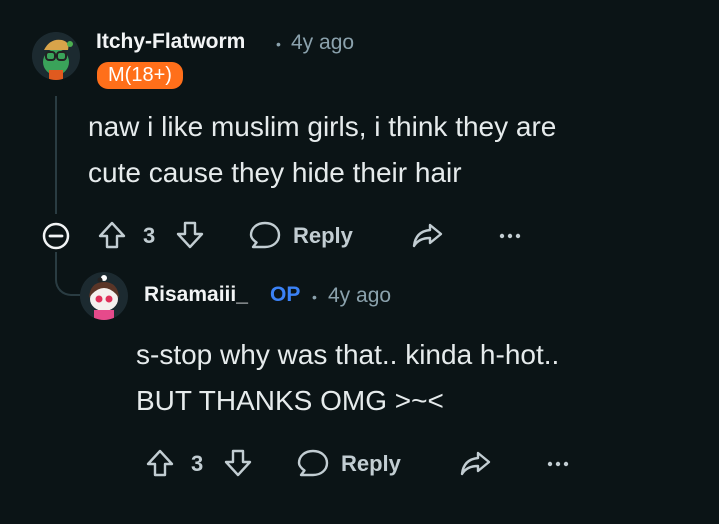  What do you see at coordinates (348, 354) in the screenshot?
I see `comment-body-line: s-stop why was that.. kinda h-hot..` at bounding box center [348, 354].